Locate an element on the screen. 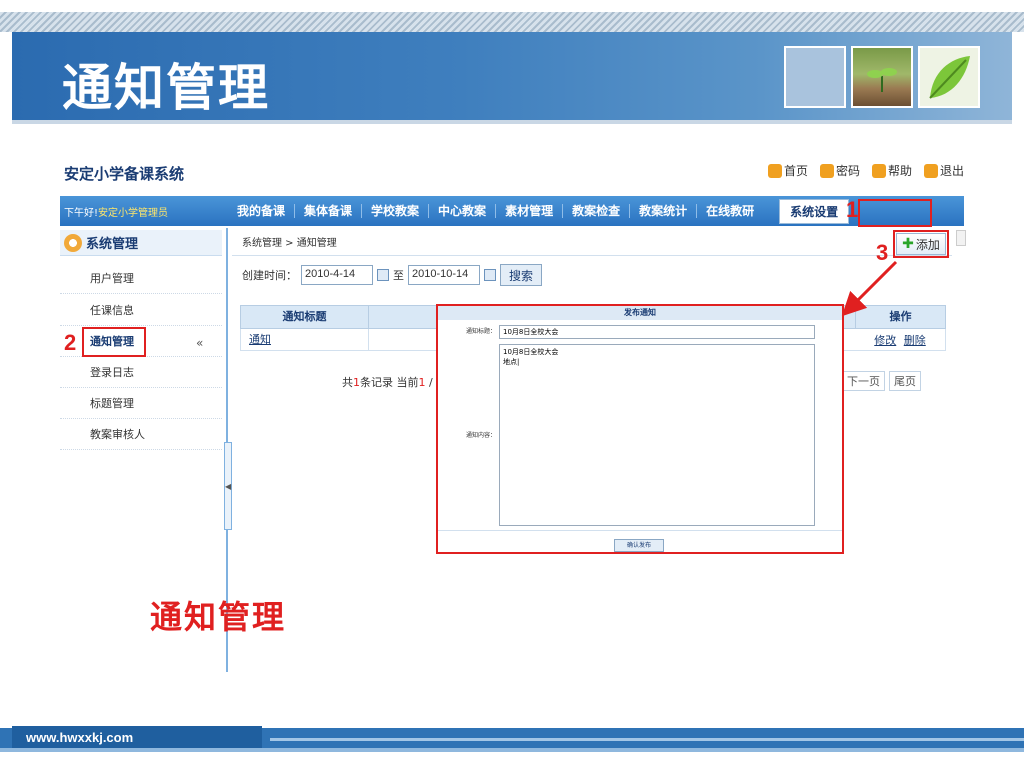 The height and width of the screenshot is (768, 1024). footer-url: www.hwxxkj.com is located at coordinates (80, 737).